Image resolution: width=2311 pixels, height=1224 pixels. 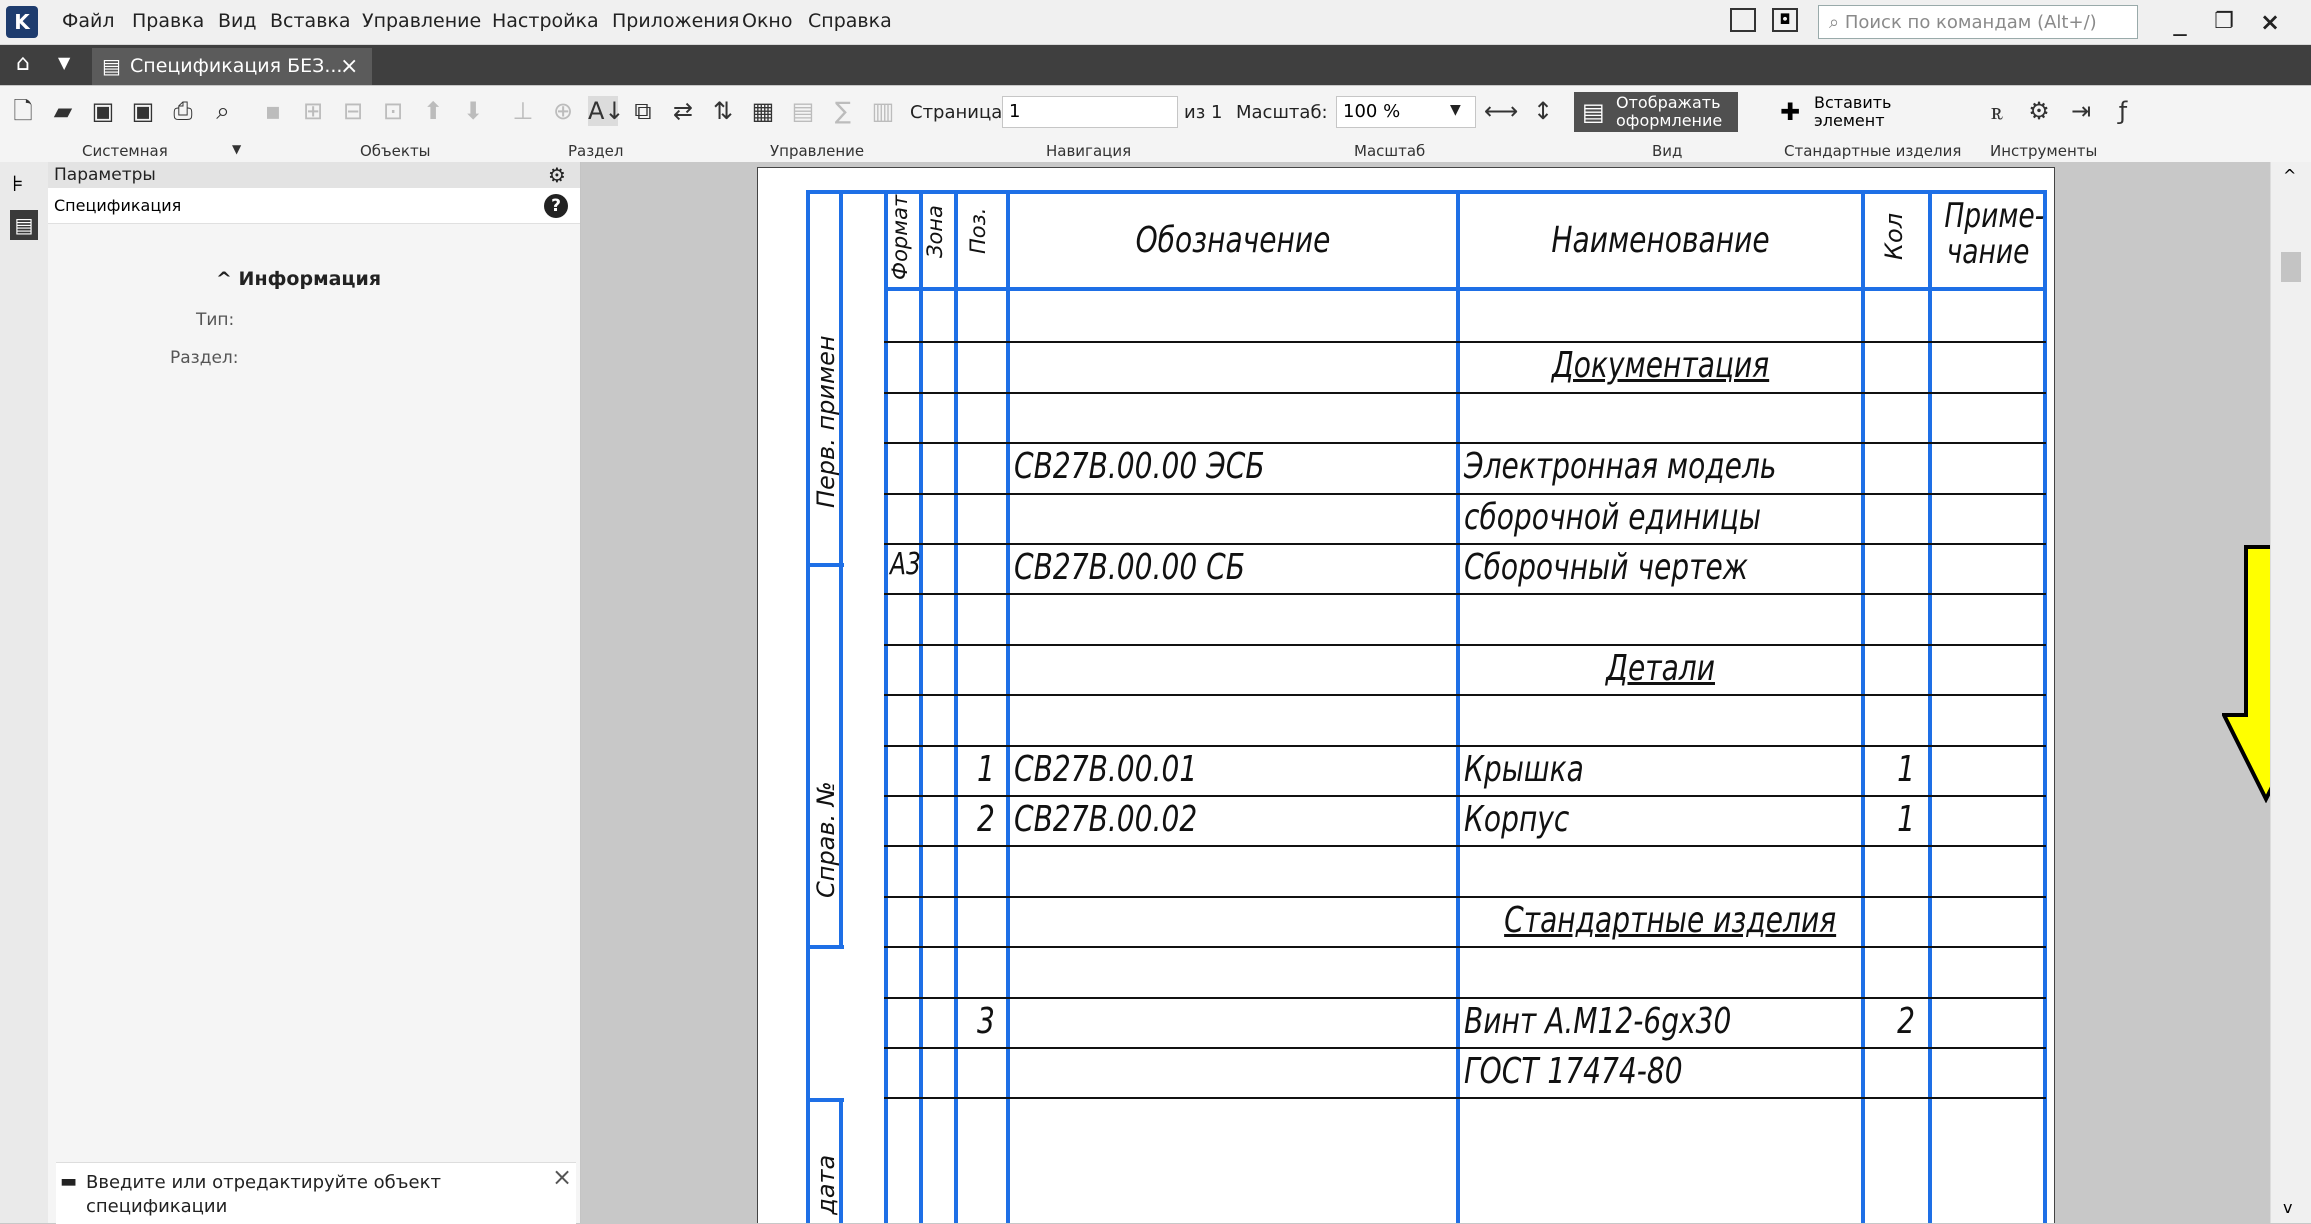 I want to click on menu-window: Окно, so click(x=767, y=21).